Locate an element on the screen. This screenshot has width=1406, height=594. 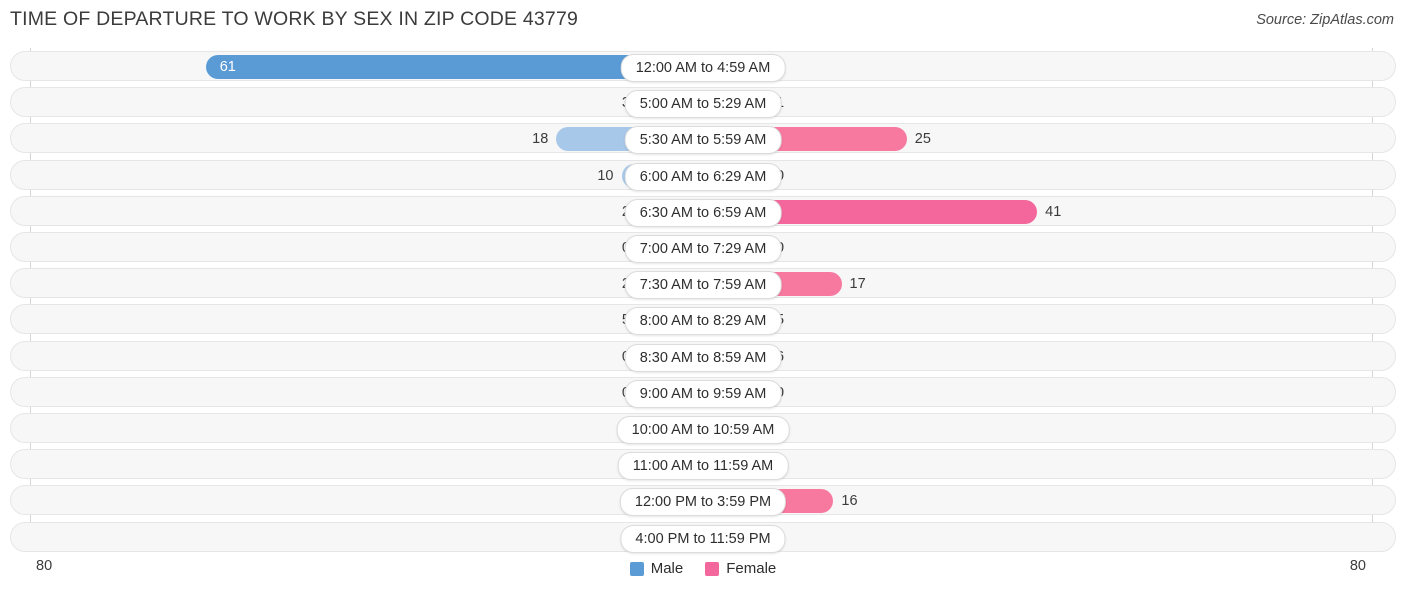
category-label: 12:00 PM to 3:59 PM is located at coordinates (703, 502).